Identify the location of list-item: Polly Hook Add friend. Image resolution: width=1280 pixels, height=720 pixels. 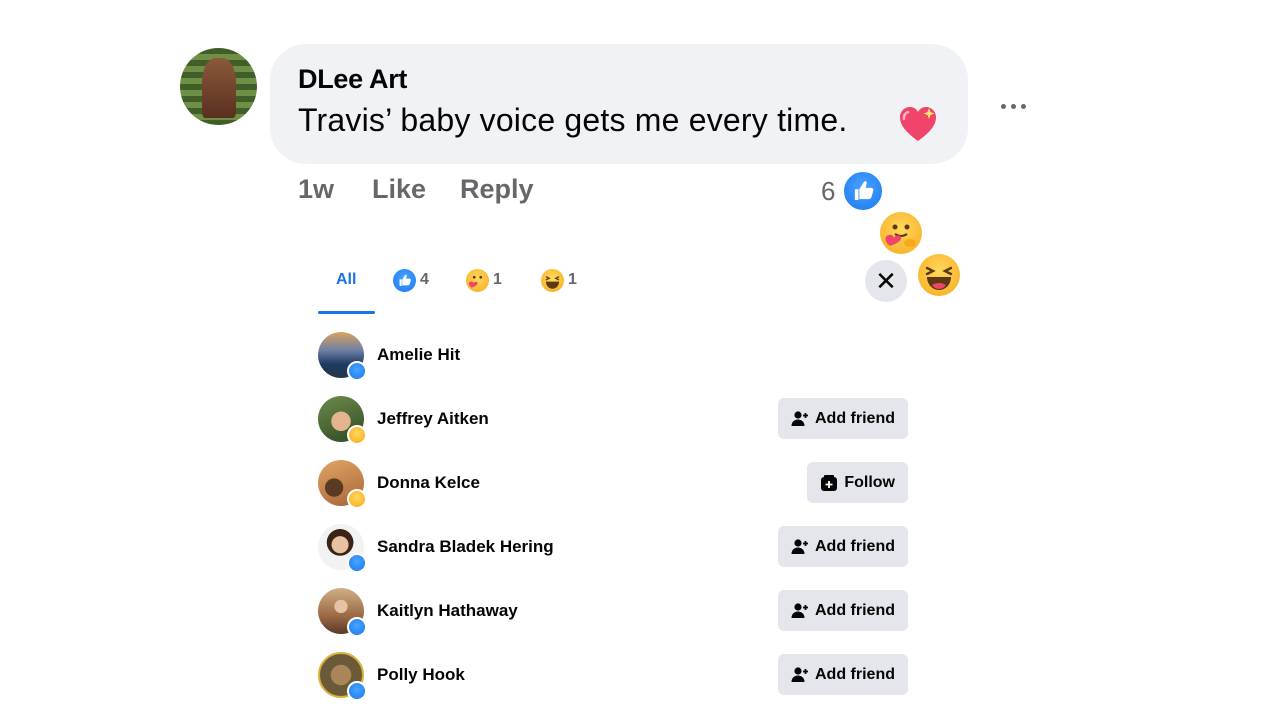
(613, 676).